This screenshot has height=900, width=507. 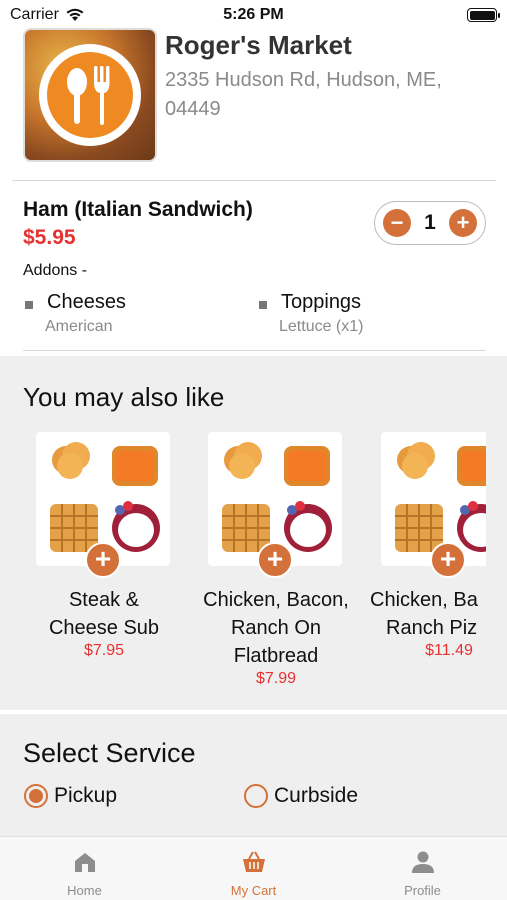 I want to click on food-image, so click(x=433, y=499).